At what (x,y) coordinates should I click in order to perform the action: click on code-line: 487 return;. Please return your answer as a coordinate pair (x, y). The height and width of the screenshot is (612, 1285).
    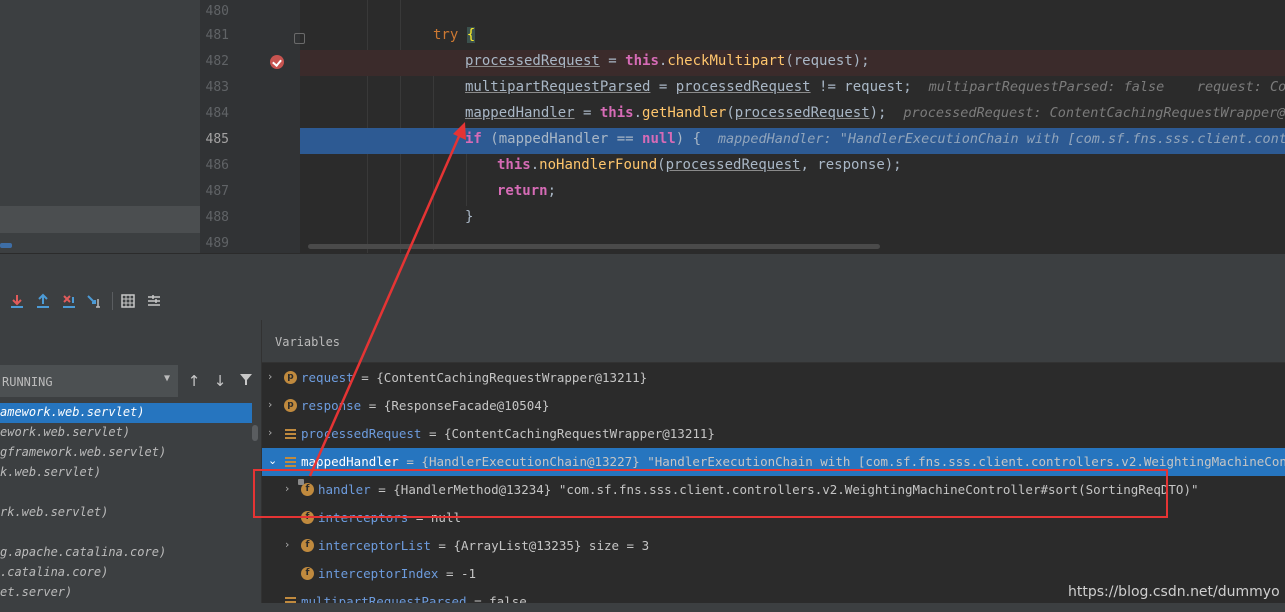
    Looking at the image, I should click on (742, 193).